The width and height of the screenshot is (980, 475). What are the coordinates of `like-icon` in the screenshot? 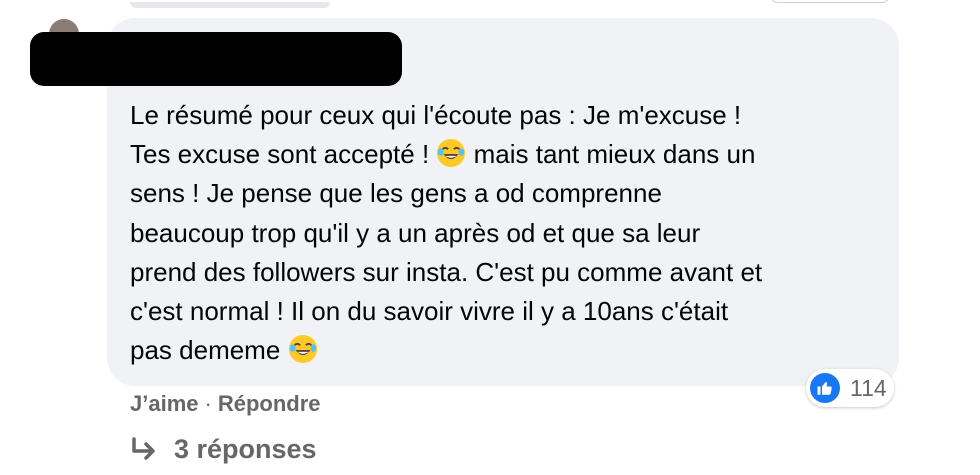 It's located at (825, 388).